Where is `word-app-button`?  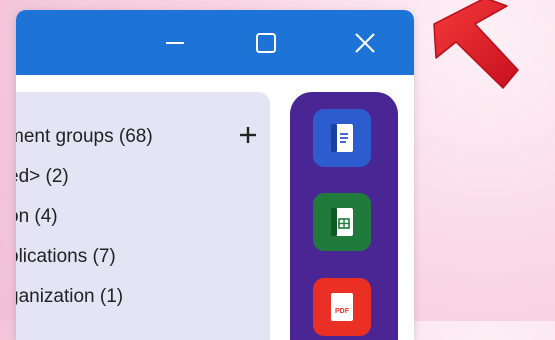
word-app-button is located at coordinates (342, 138).